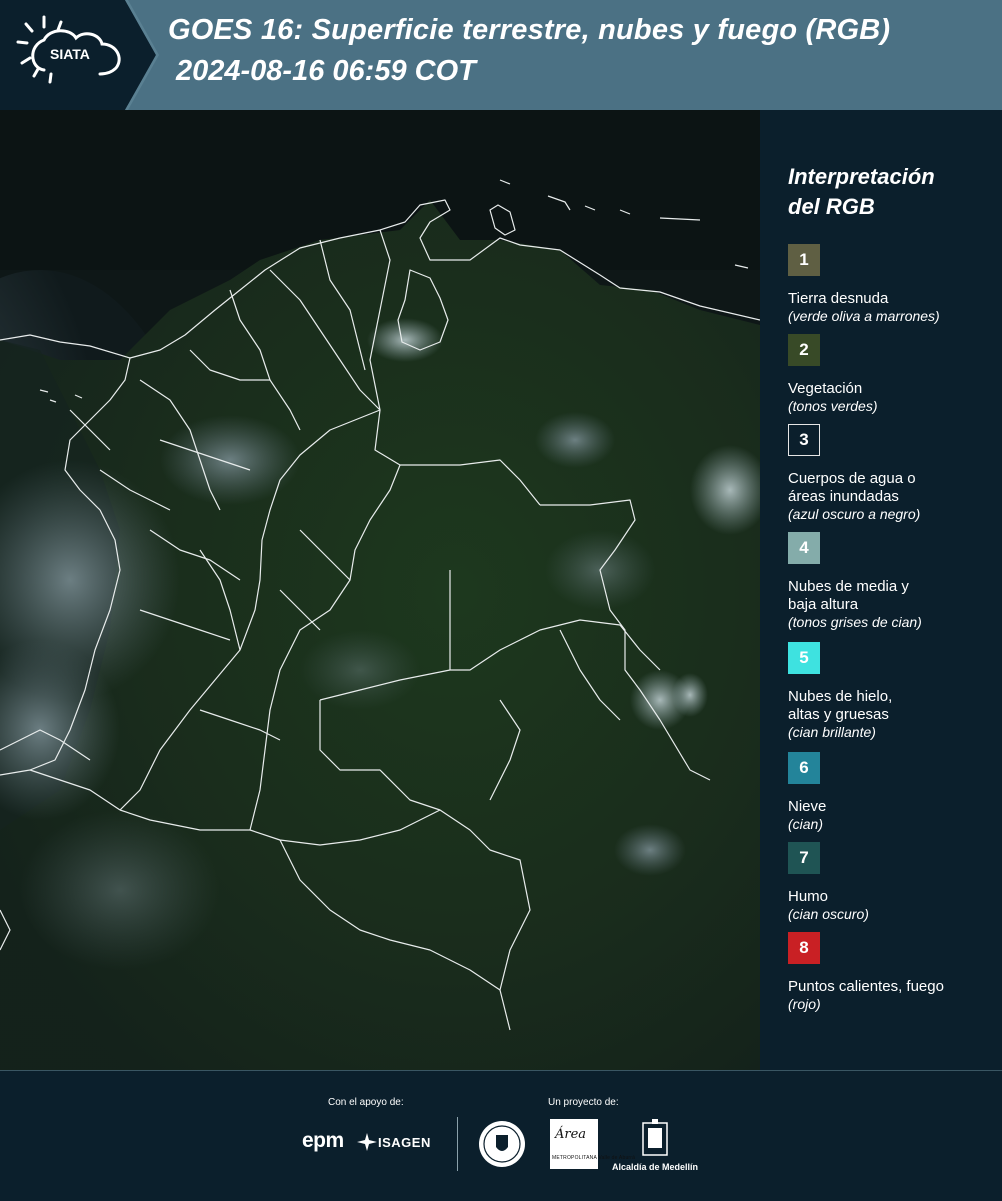  Describe the element at coordinates (804, 350) in the screenshot. I see `legend-swatch: 2` at that location.